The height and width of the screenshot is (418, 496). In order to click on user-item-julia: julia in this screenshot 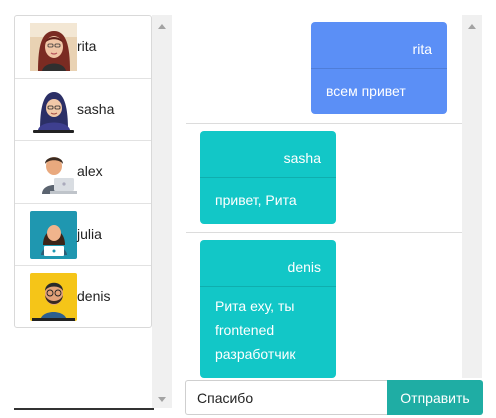, I will do `click(83, 235)`.